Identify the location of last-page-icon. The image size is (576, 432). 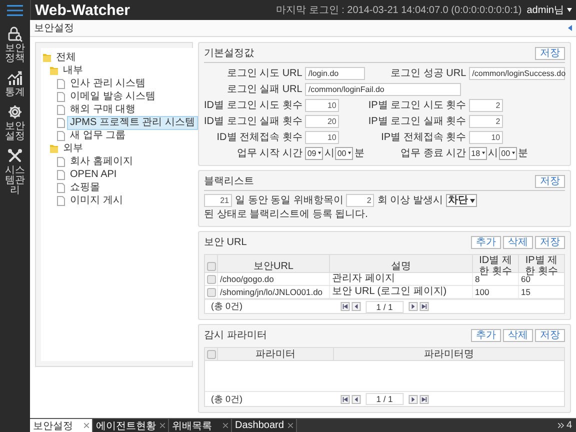
(424, 306).